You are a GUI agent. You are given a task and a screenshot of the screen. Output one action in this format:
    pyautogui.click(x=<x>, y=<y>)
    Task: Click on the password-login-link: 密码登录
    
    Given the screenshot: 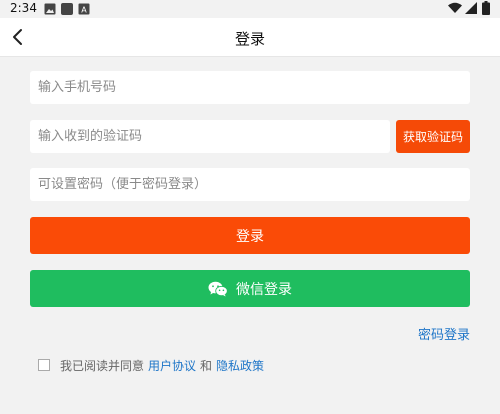 What is the action you would take?
    pyautogui.click(x=444, y=333)
    